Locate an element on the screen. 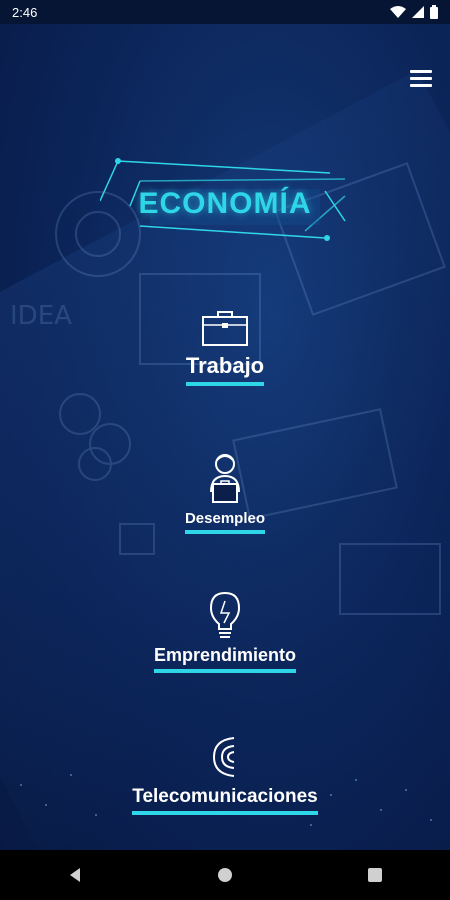  cell-signal-icon is located at coordinates (418, 12).